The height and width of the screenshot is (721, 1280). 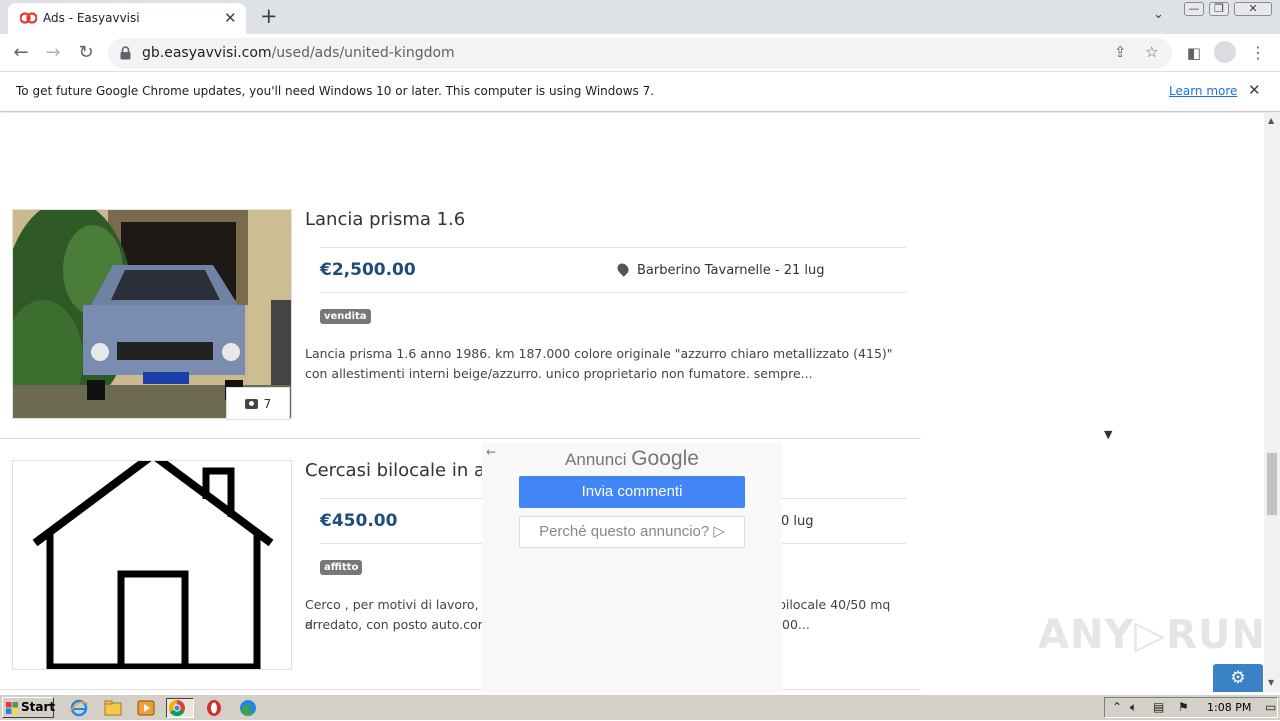 What do you see at coordinates (1158, 707) in the screenshot?
I see `network-icon: ▤` at bounding box center [1158, 707].